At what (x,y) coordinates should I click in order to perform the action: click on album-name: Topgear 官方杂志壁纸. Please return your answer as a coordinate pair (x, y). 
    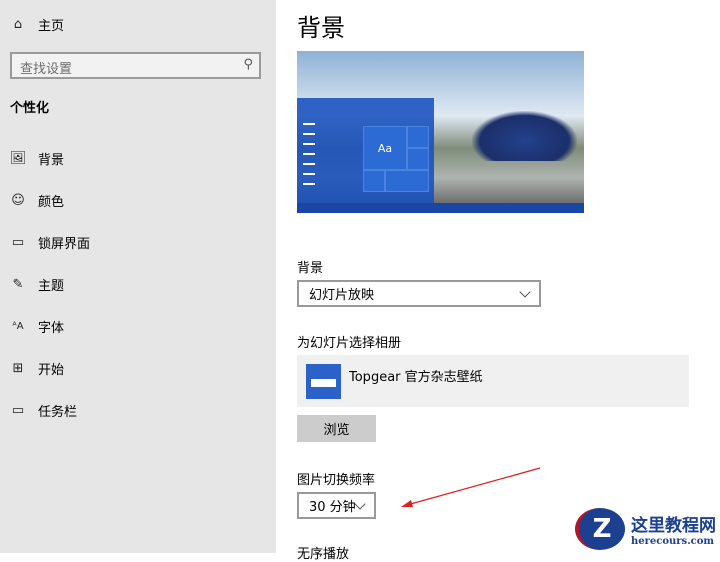
    Looking at the image, I should click on (416, 377).